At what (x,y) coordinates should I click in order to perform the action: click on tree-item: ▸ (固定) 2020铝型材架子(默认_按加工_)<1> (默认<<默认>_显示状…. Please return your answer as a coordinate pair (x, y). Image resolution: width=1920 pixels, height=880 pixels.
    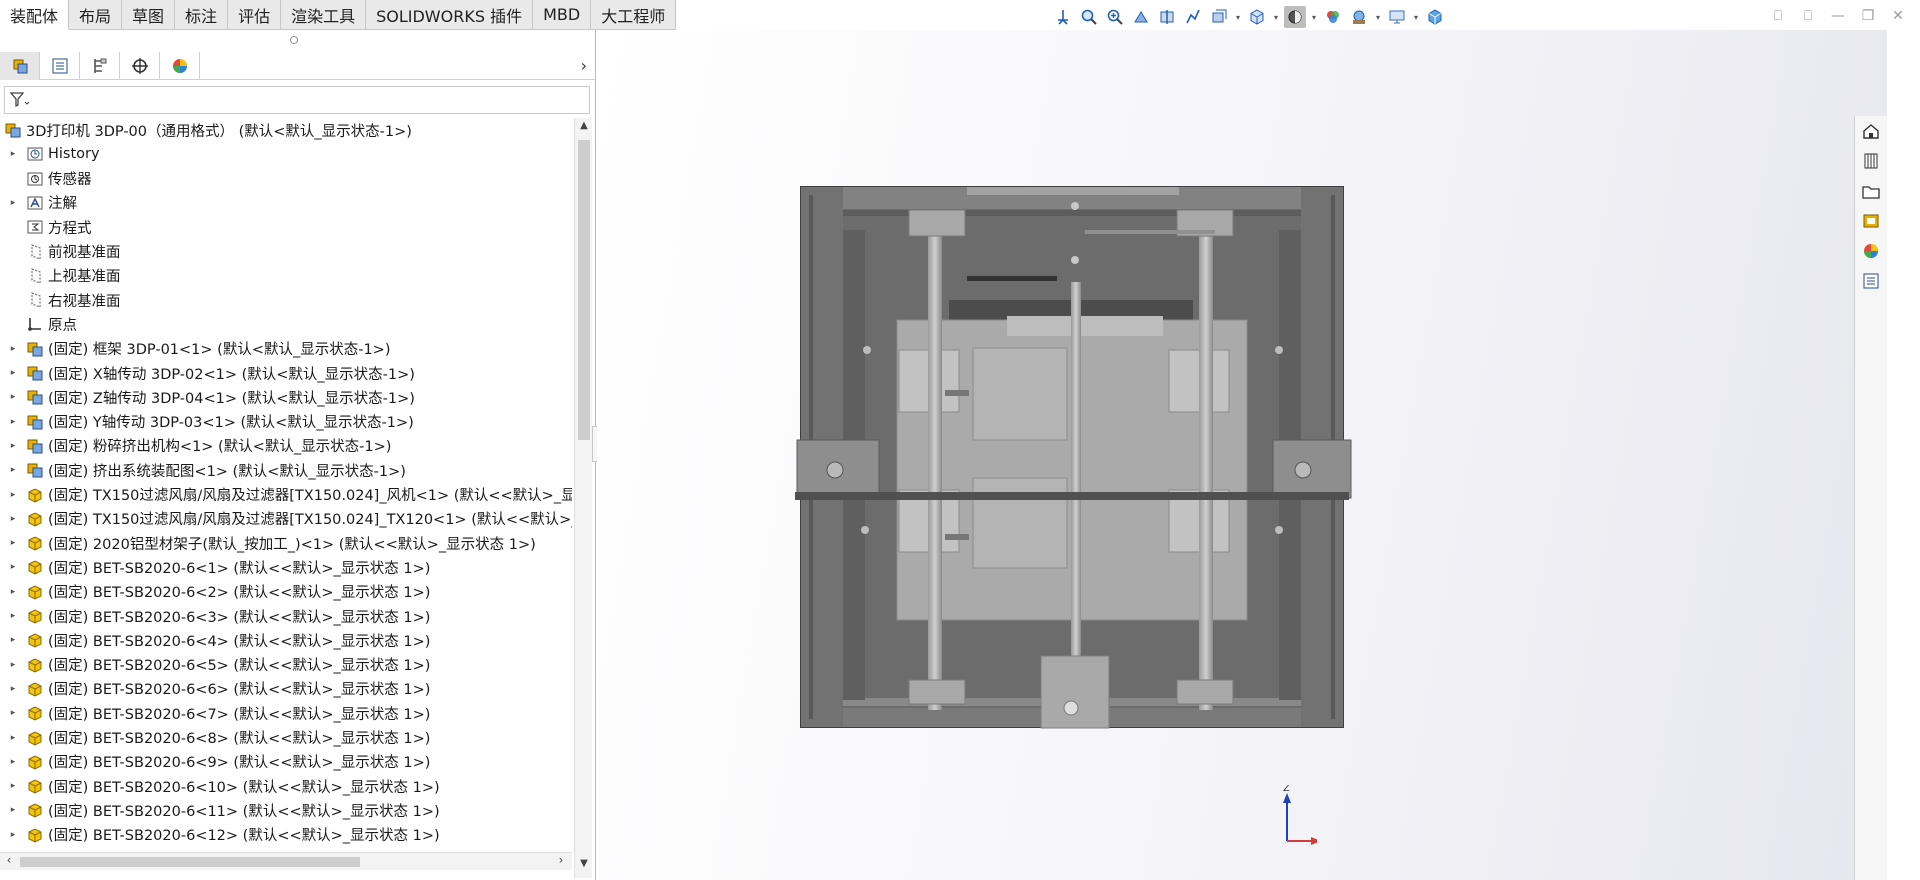
    Looking at the image, I should click on (272, 543).